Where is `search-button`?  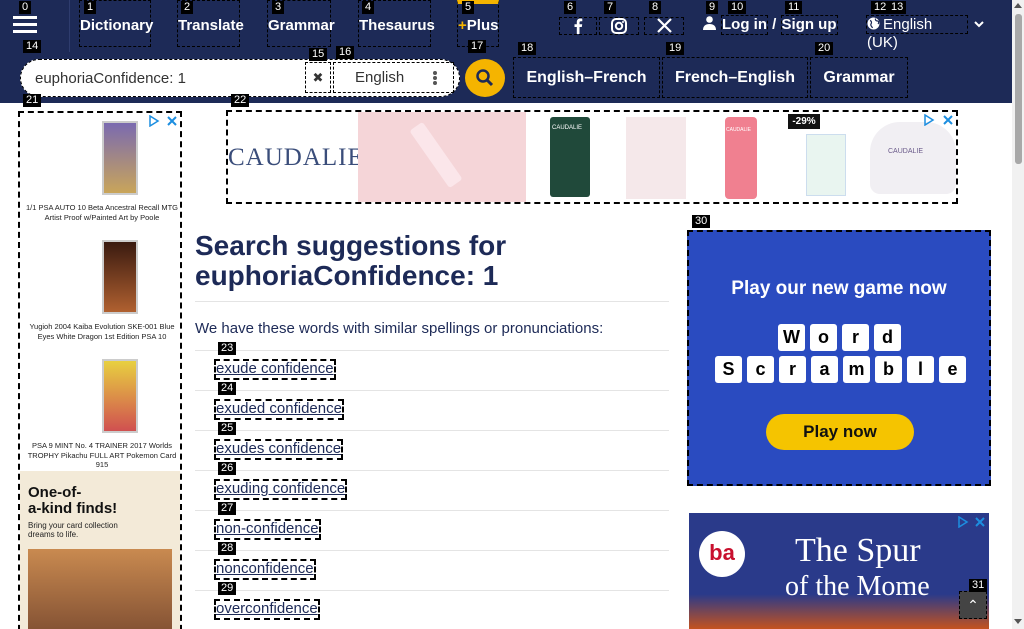 search-button is located at coordinates (485, 78).